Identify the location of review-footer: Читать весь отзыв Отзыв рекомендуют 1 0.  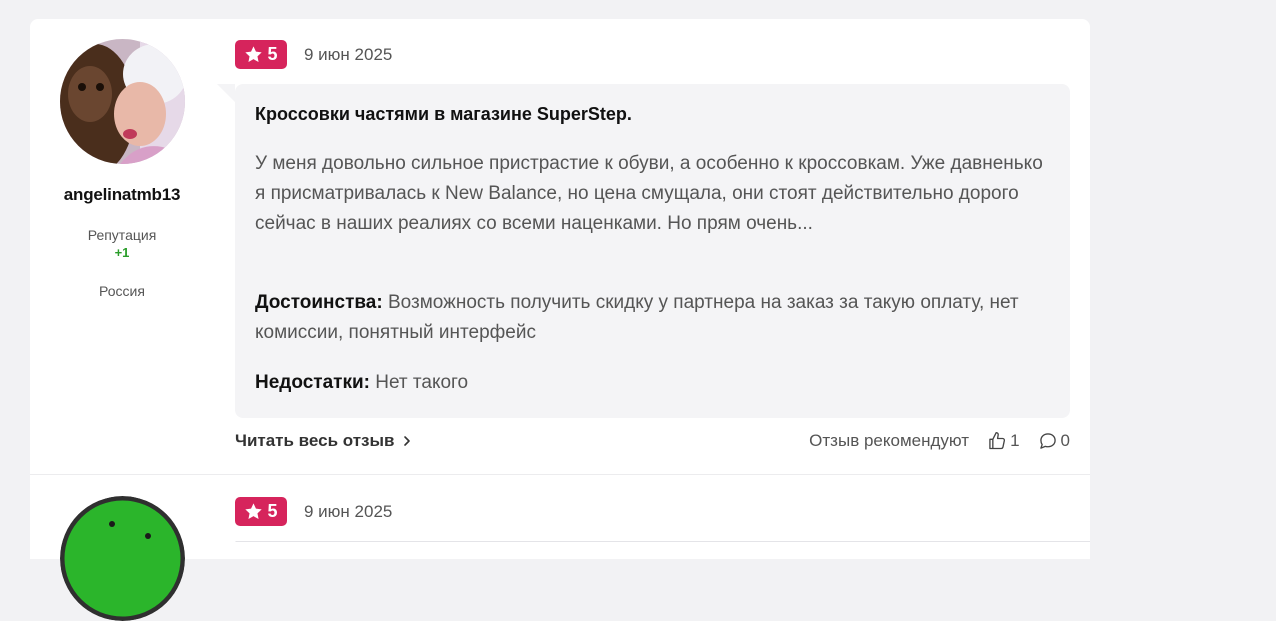
(652, 443).